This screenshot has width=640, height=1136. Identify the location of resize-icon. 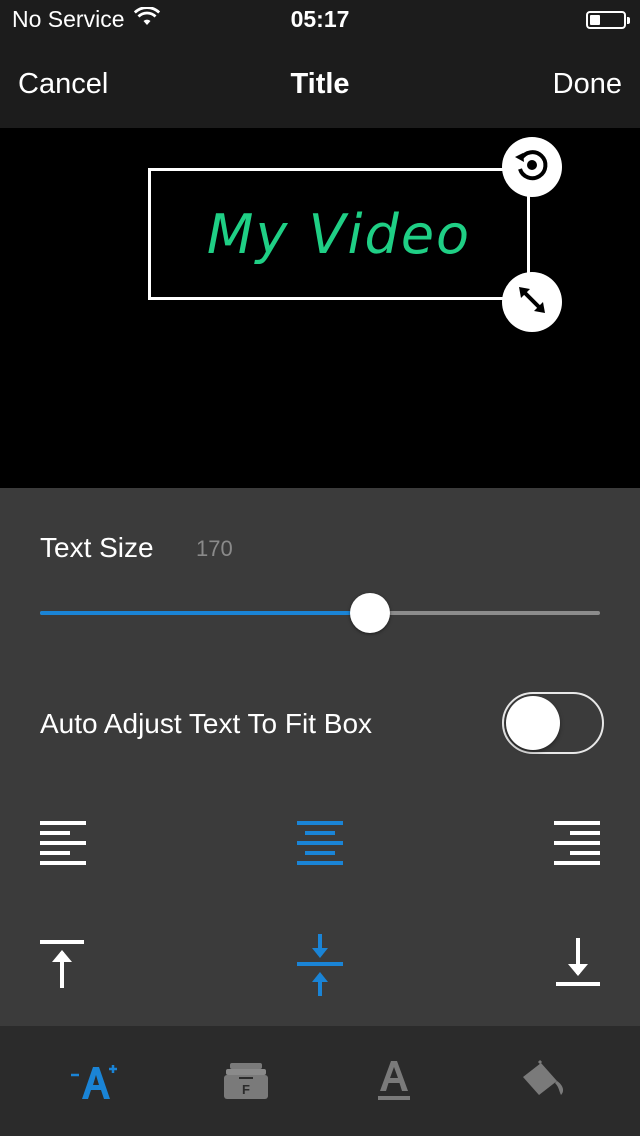
(532, 302).